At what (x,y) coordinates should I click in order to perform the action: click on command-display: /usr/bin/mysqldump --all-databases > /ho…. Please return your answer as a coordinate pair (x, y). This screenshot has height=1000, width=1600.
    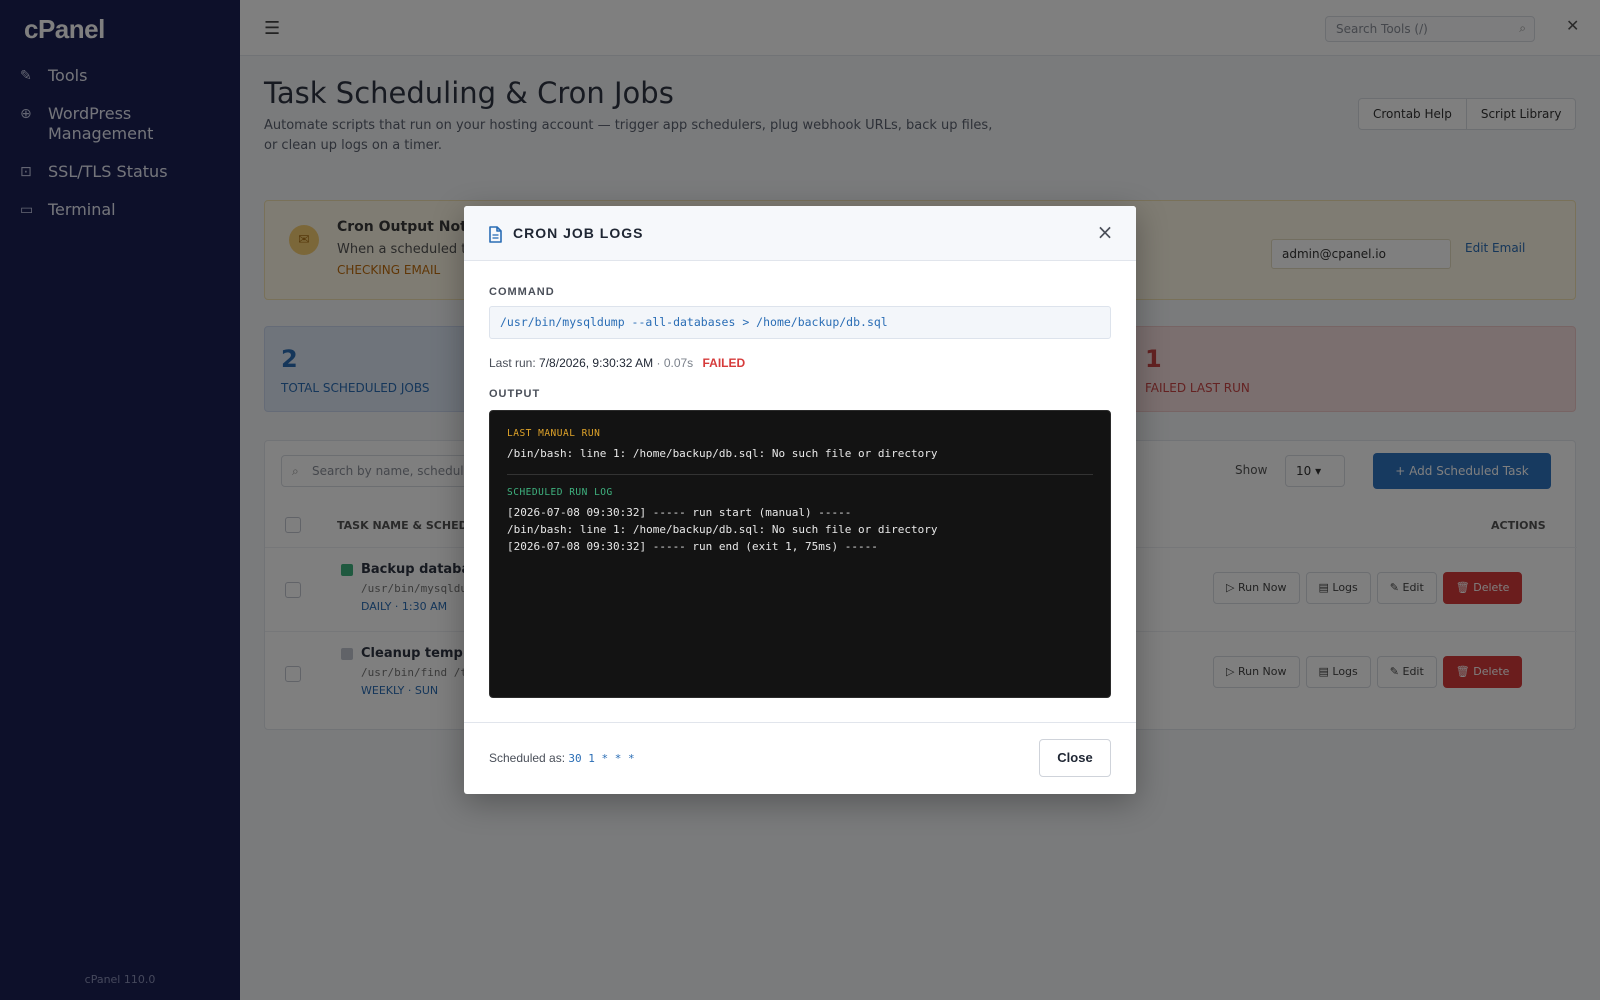
    Looking at the image, I should click on (800, 322).